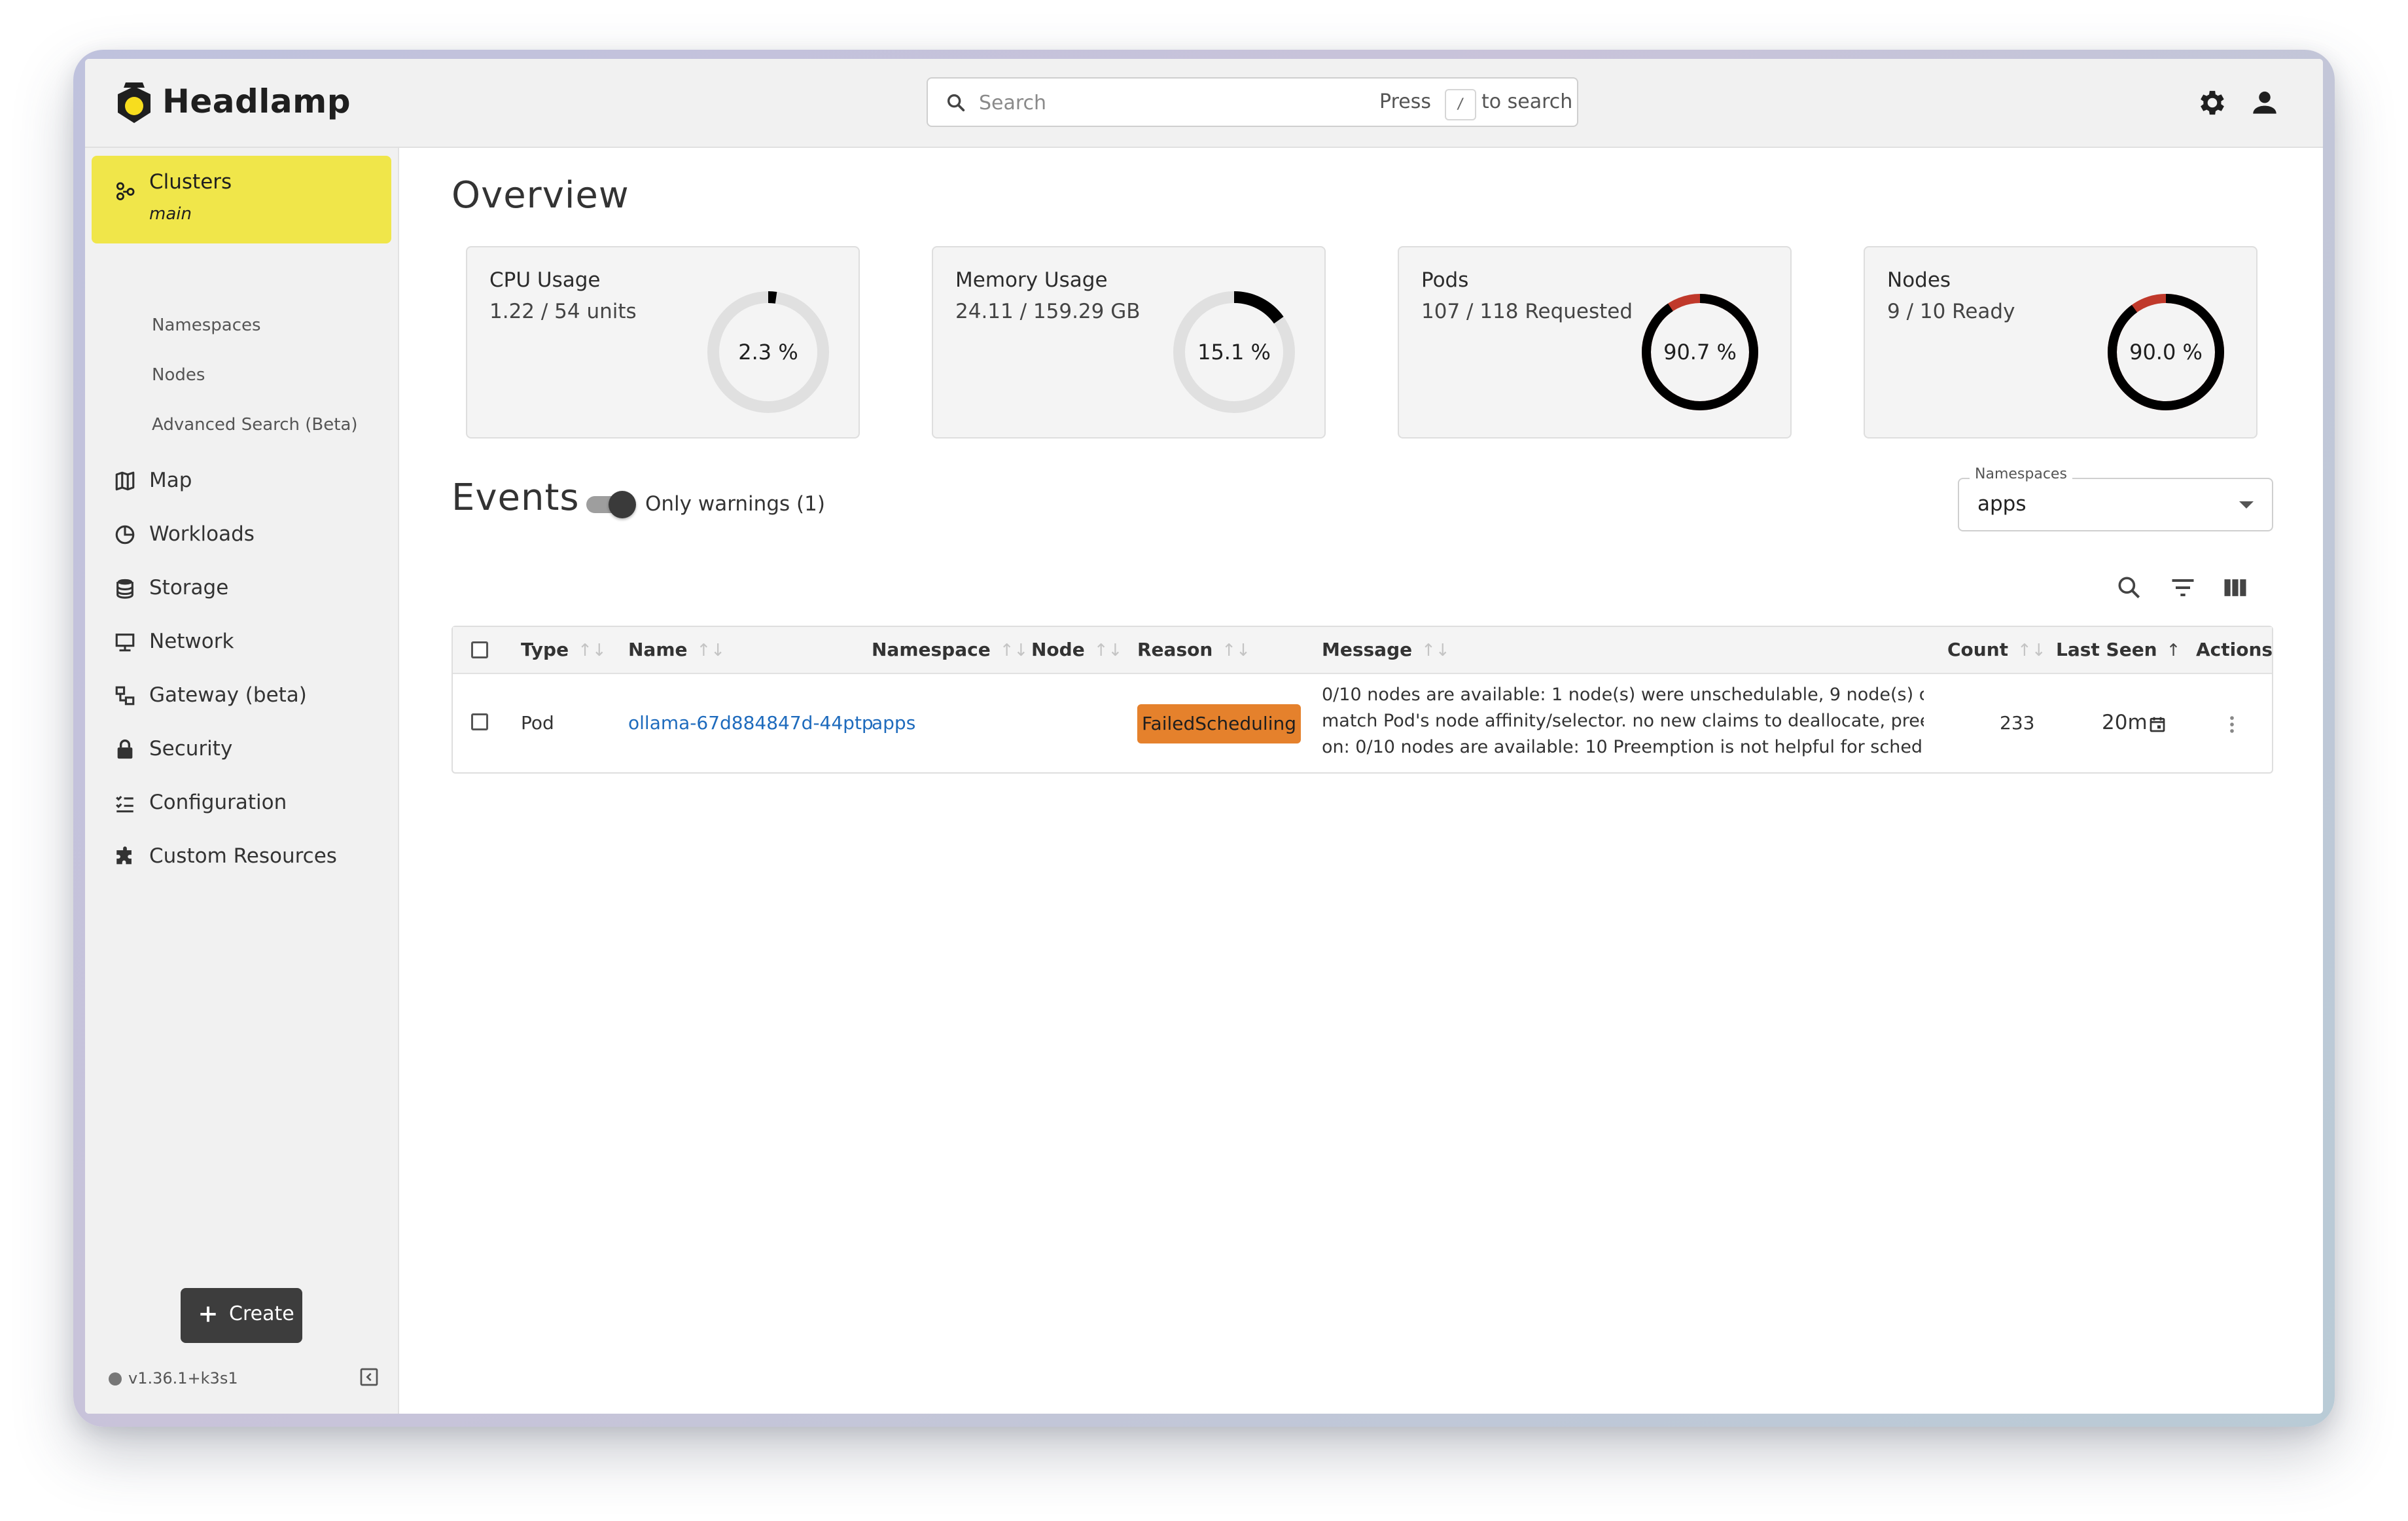 Image resolution: width=2408 pixels, height=1521 pixels. Describe the element at coordinates (178, 375) in the screenshot. I see `sidebar-subitem-nodes: Nodes` at that location.